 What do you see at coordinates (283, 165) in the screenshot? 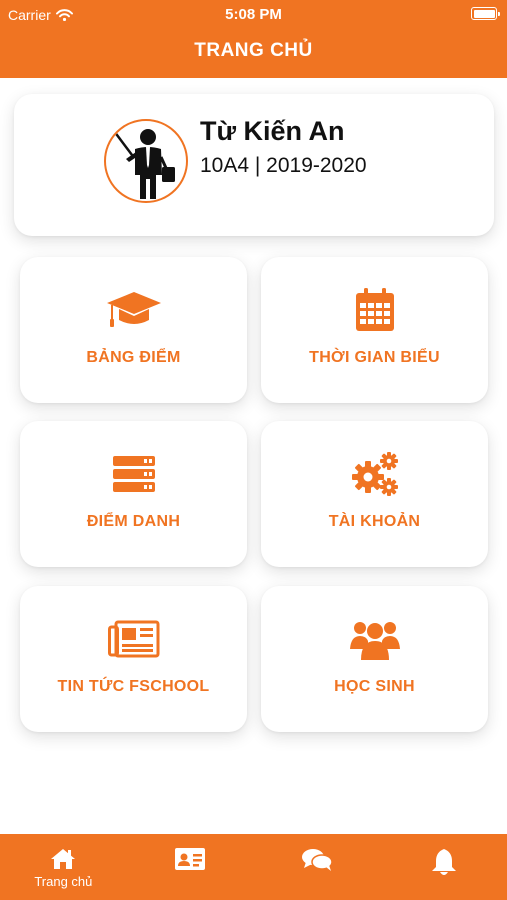
I see `class-info: 10A4 | 2019-2020` at bounding box center [283, 165].